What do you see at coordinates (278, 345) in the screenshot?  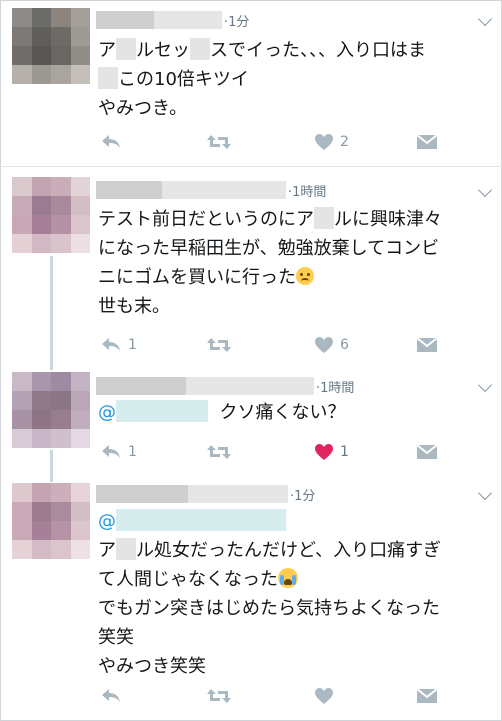 I see `tweet-actions: 1 6` at bounding box center [278, 345].